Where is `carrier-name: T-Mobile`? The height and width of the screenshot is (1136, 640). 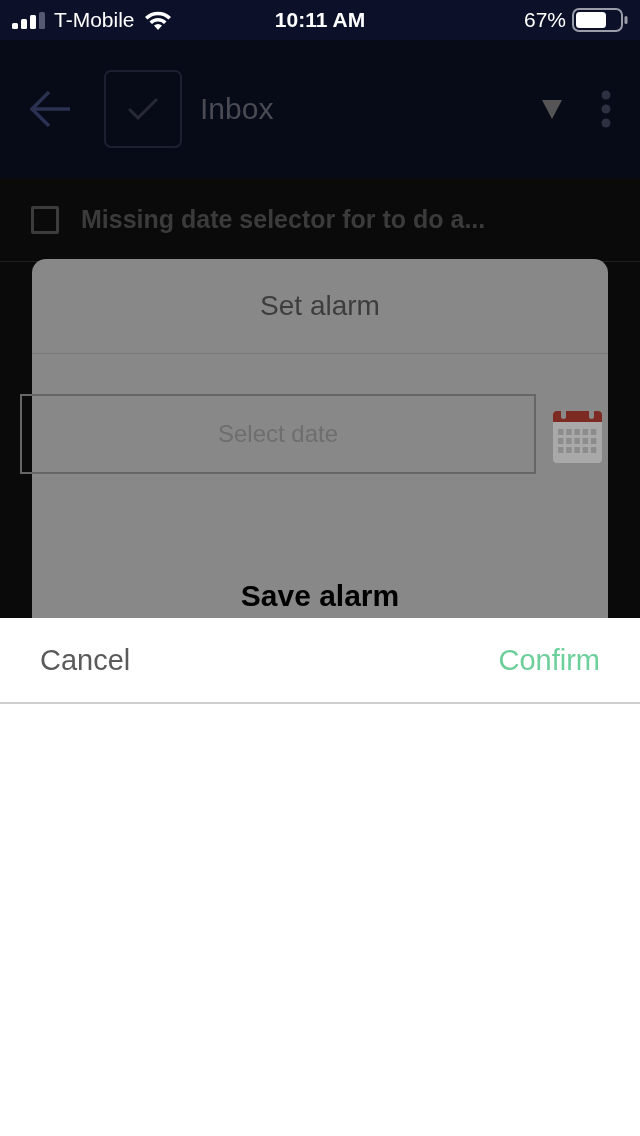
carrier-name: T-Mobile is located at coordinates (94, 20).